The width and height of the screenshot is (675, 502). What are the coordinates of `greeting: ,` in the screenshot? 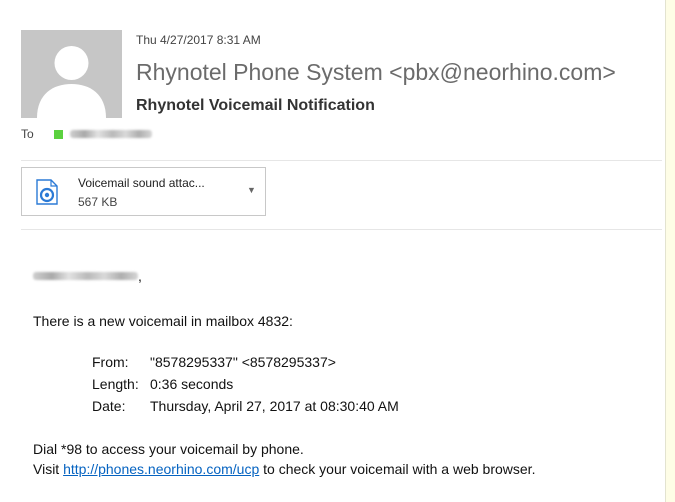 It's located at (87, 276).